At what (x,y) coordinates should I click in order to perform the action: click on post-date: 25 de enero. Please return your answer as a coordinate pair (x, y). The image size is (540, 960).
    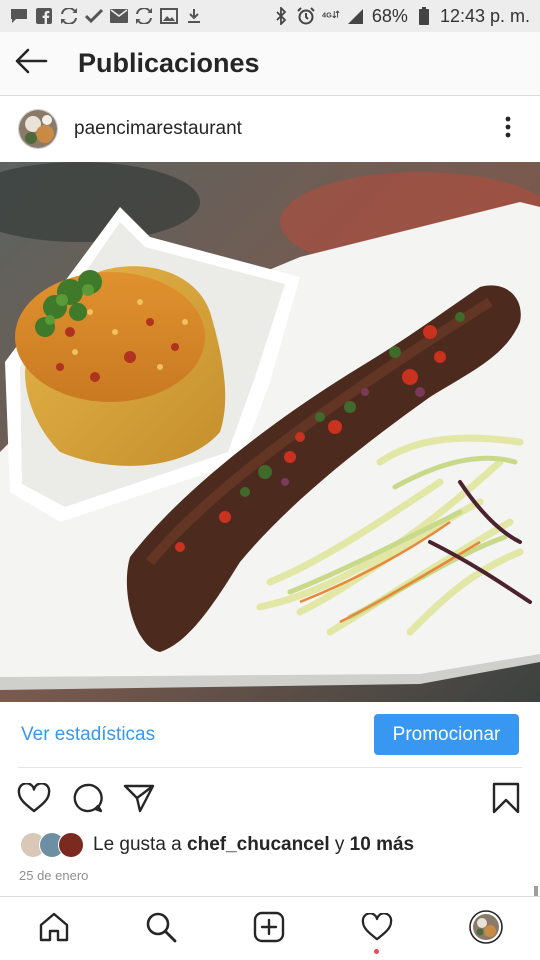
    Looking at the image, I should click on (54, 875).